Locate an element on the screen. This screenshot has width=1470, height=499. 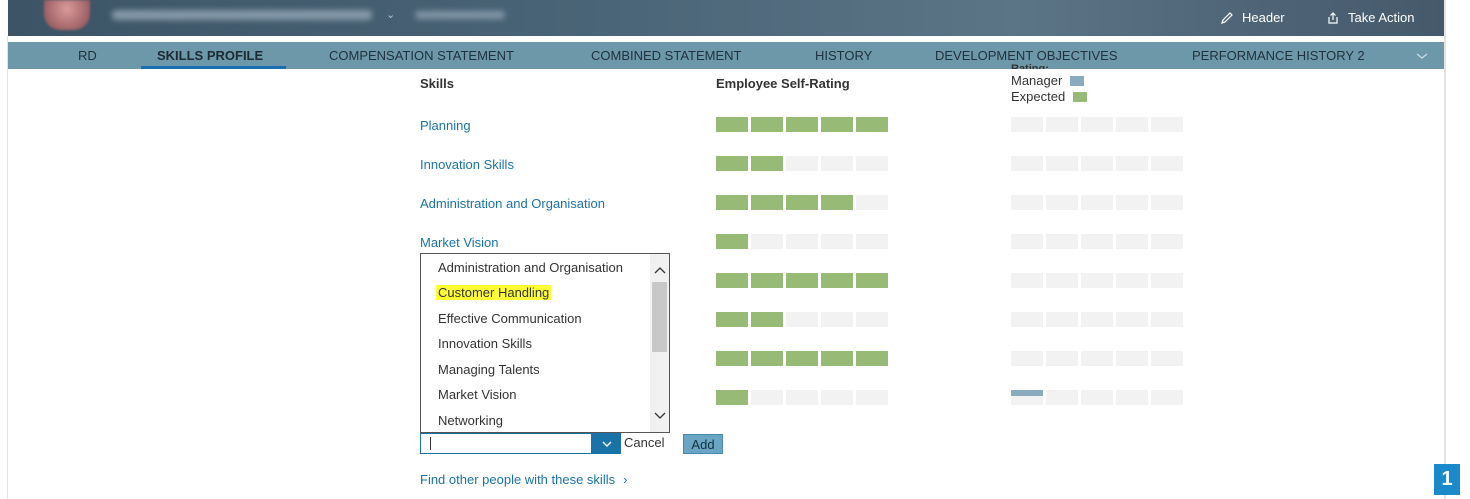
list-item: Innovation Skills is located at coordinates (485, 343).